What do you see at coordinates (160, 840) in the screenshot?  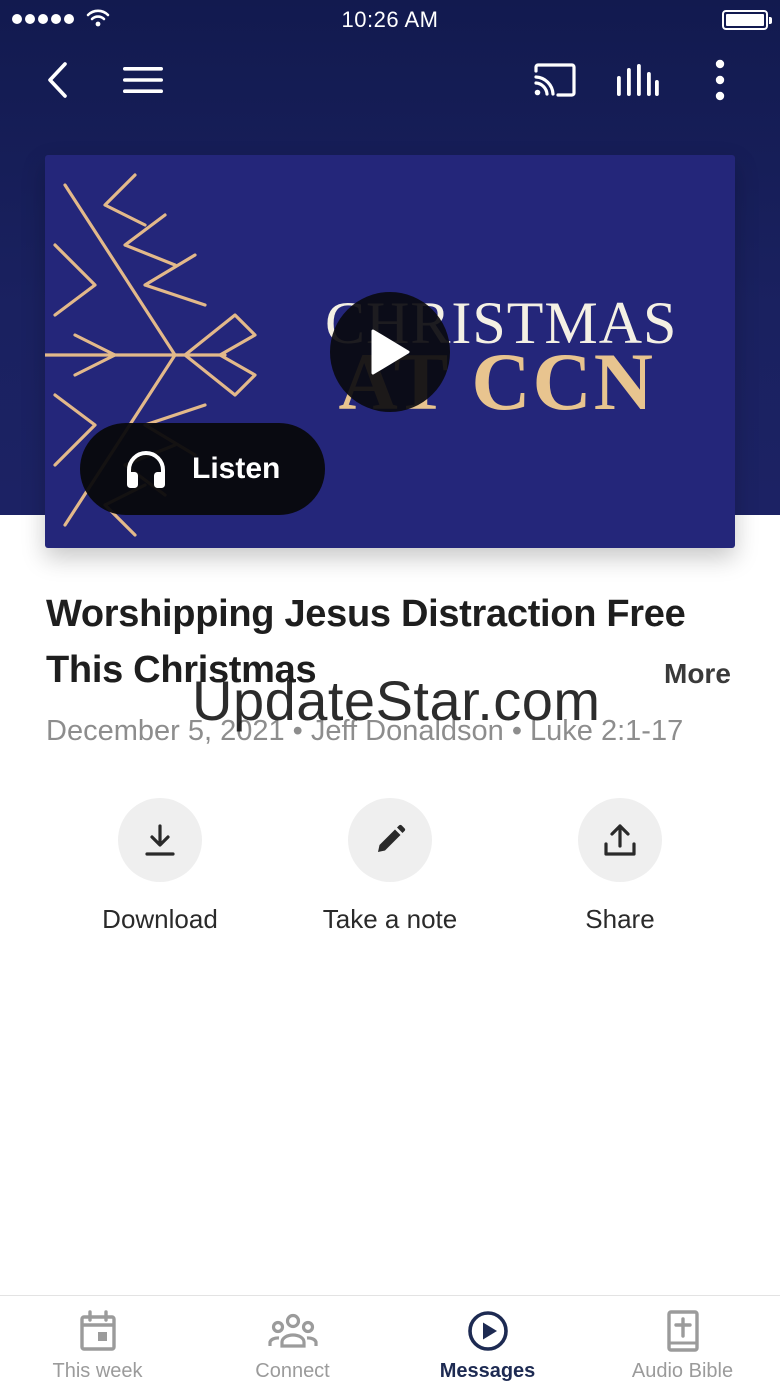 I see `download-icon` at bounding box center [160, 840].